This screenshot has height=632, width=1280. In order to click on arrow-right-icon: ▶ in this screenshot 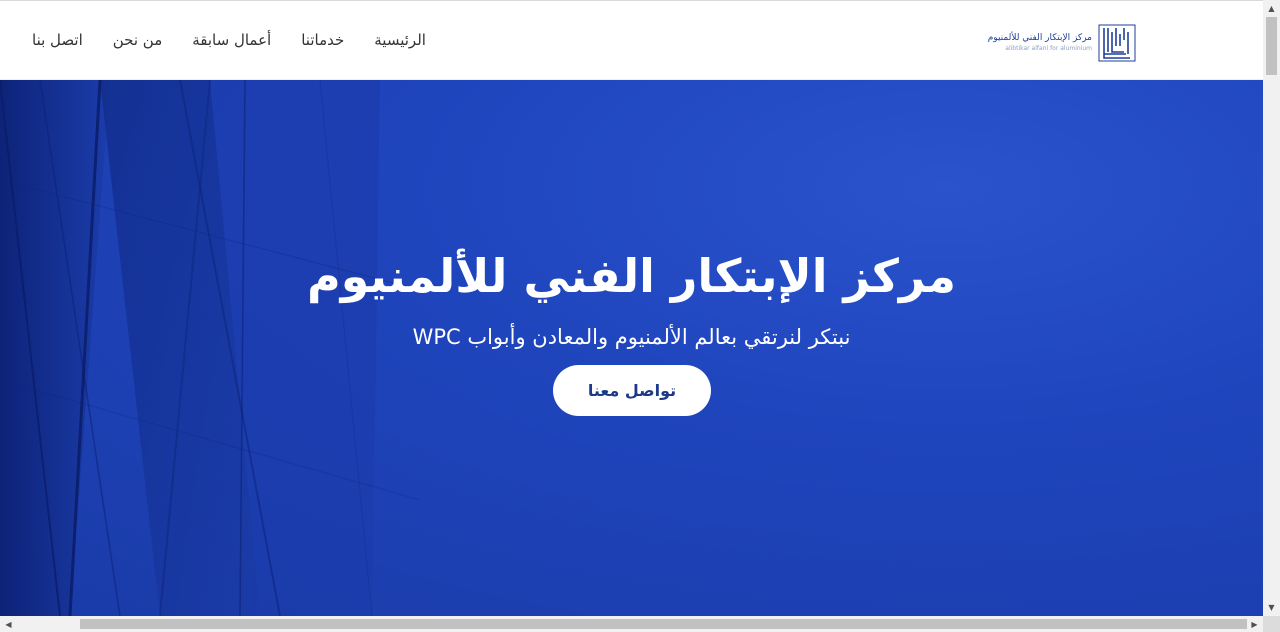, I will do `click(1254, 624)`.